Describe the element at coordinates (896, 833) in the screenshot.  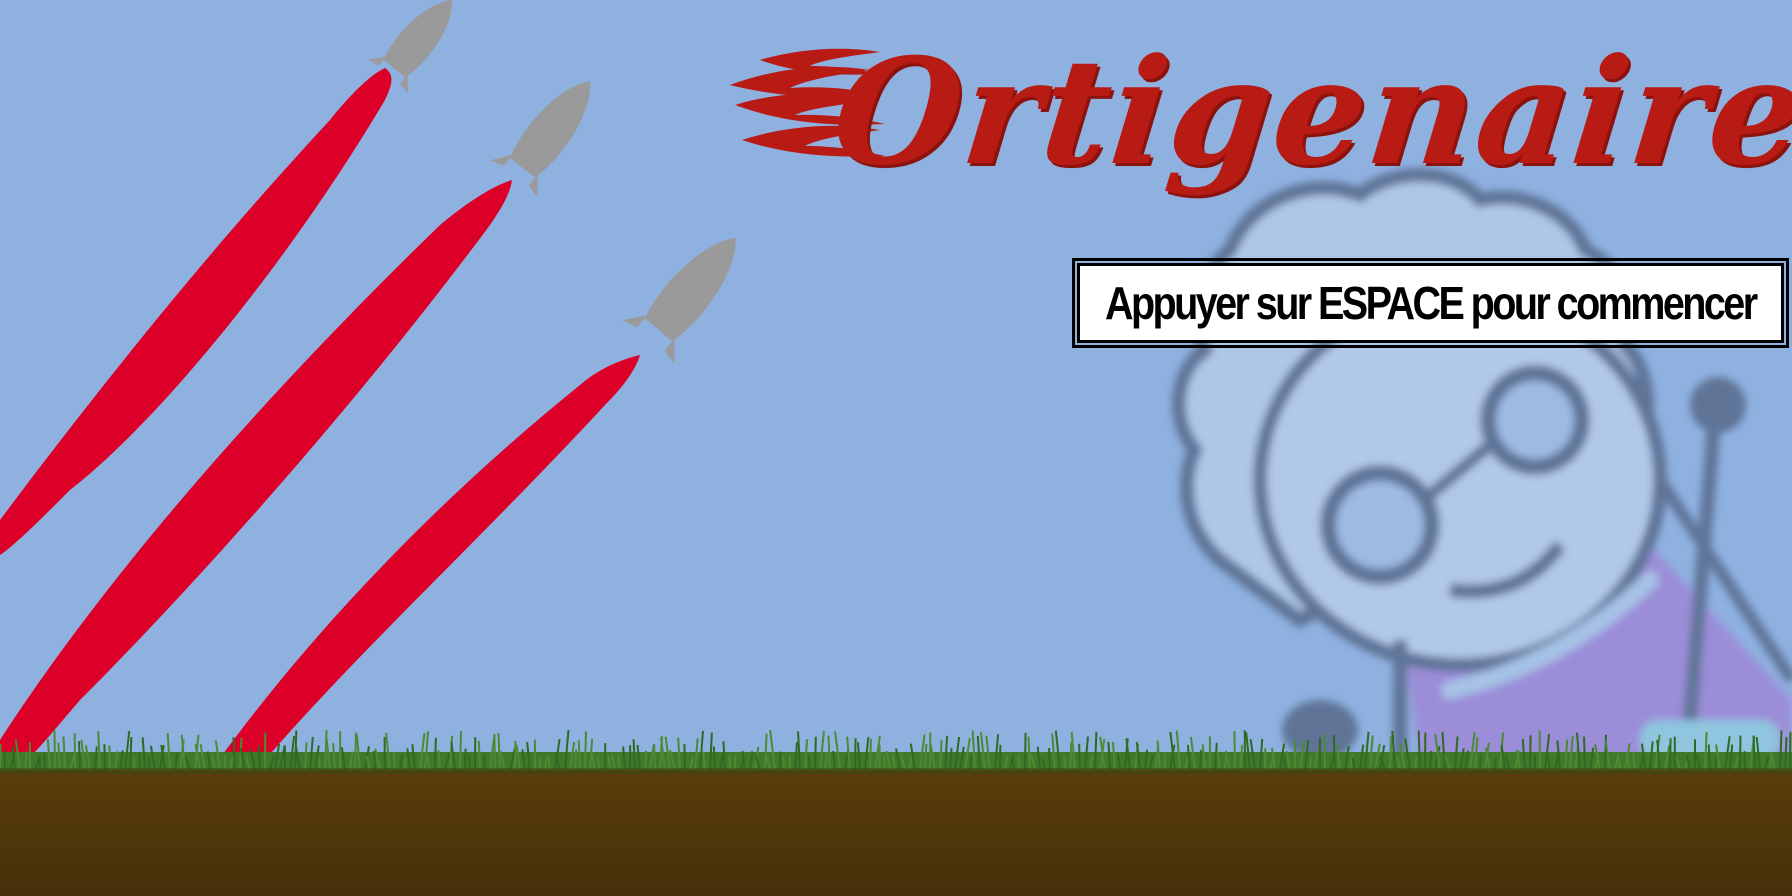
I see `soil` at that location.